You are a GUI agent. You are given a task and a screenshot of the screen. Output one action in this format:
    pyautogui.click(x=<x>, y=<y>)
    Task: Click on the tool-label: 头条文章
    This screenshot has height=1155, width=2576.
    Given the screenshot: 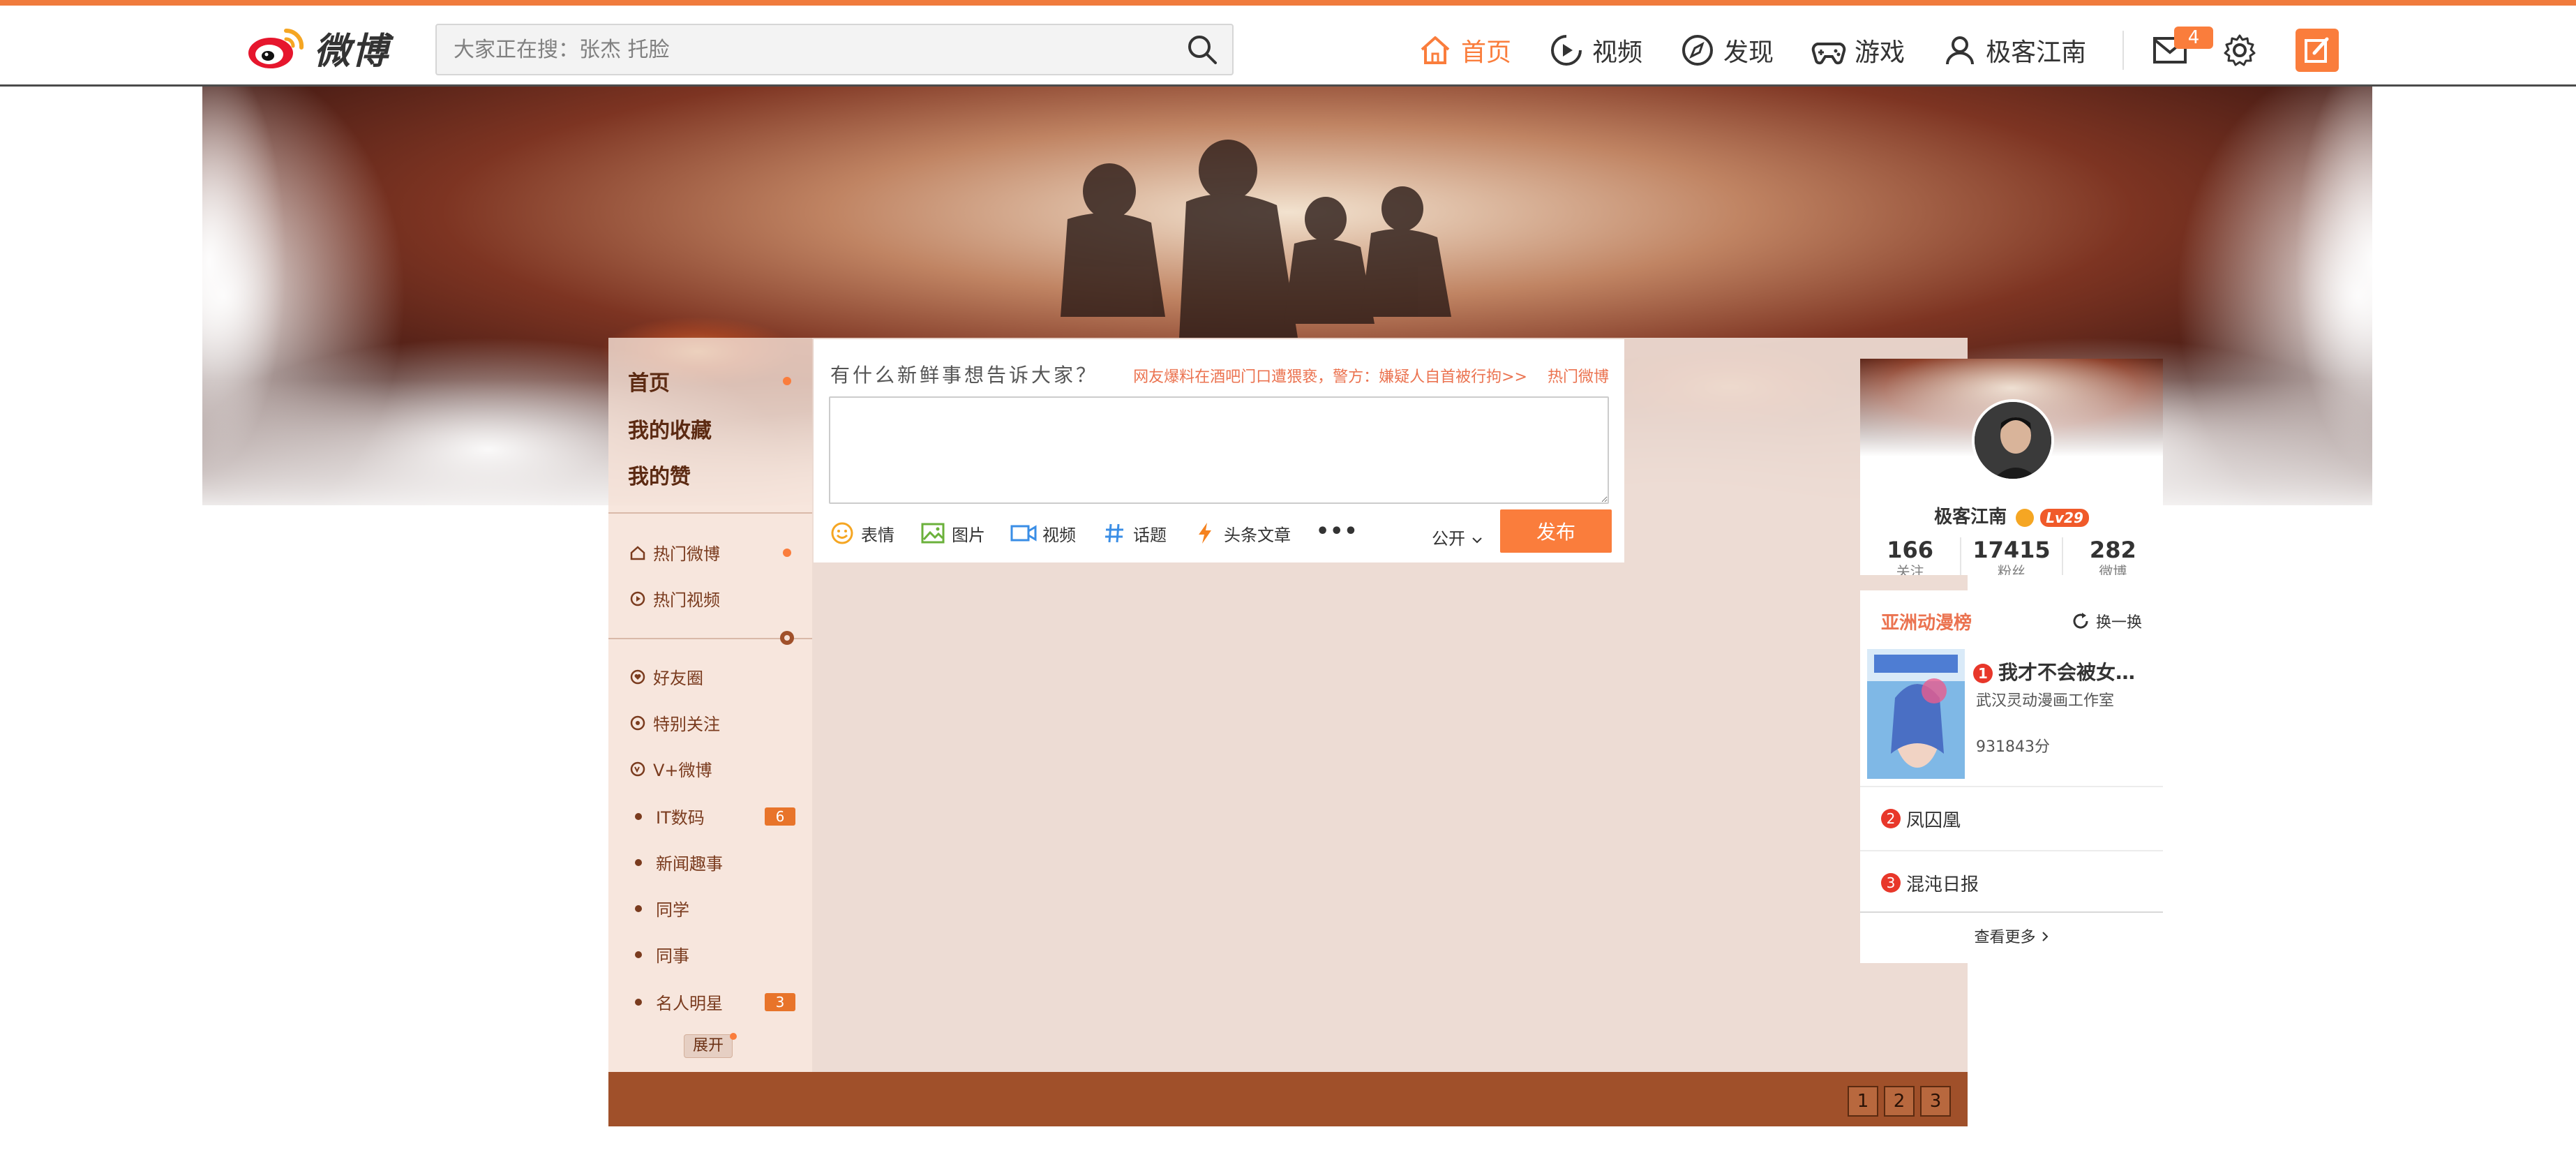 What is the action you would take?
    pyautogui.click(x=1257, y=535)
    